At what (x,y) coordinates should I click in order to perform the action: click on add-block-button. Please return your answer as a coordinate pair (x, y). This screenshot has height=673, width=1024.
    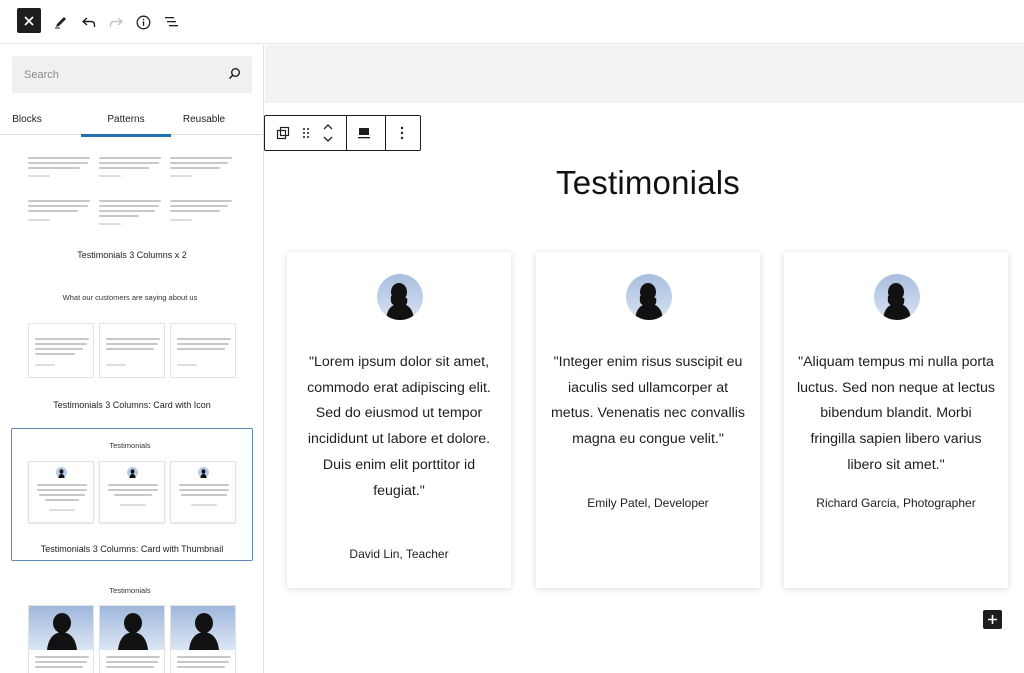
    Looking at the image, I should click on (992, 619).